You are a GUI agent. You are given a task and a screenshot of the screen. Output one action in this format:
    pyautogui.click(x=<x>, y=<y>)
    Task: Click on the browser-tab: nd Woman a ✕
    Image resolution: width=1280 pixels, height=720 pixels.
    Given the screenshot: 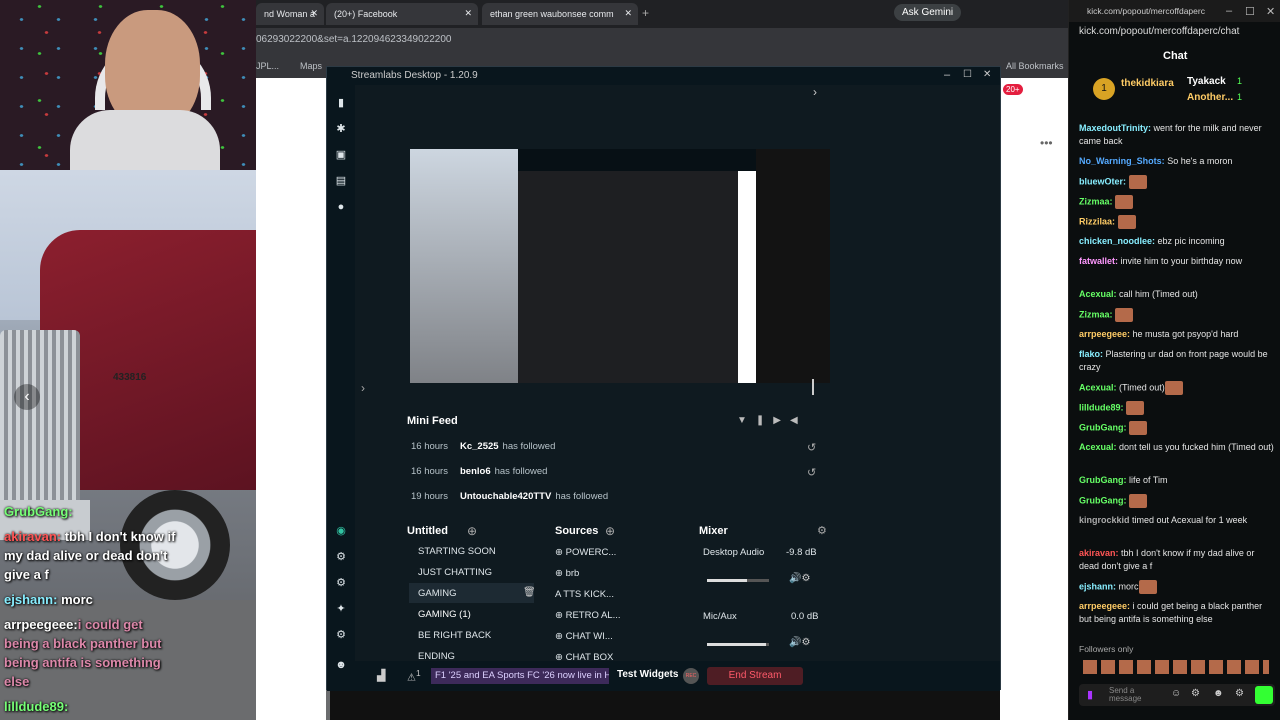 What is the action you would take?
    pyautogui.click(x=290, y=14)
    